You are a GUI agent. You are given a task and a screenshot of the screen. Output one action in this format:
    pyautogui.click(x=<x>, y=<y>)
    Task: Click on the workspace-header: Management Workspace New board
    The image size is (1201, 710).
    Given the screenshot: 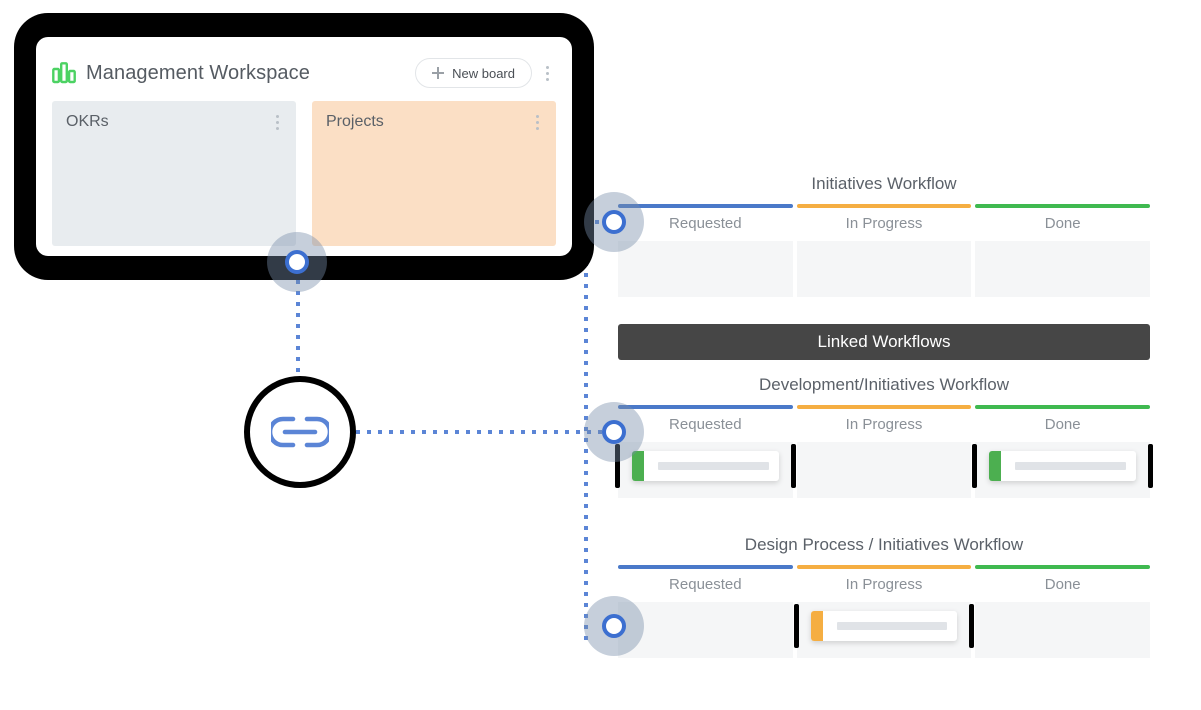 What is the action you would take?
    pyautogui.click(x=304, y=73)
    